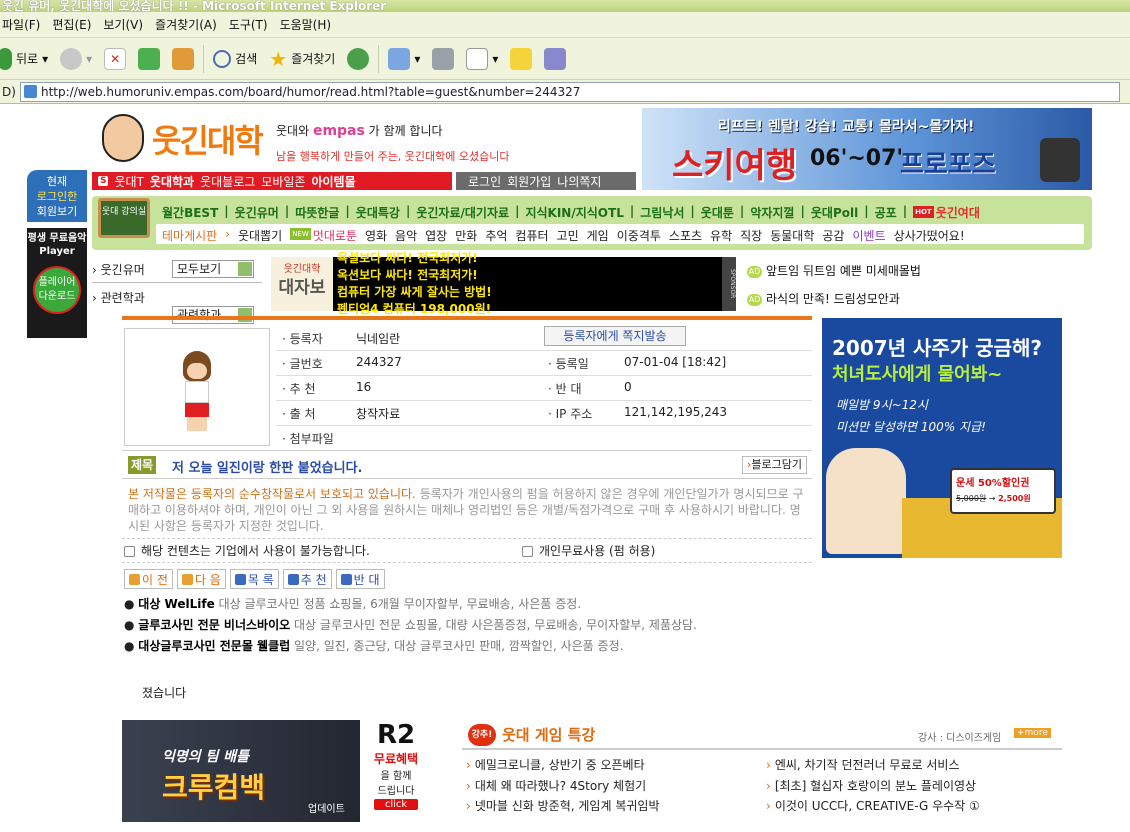 This screenshot has width=1130, height=832. I want to click on category-link: 웃대특강, so click(378, 212).